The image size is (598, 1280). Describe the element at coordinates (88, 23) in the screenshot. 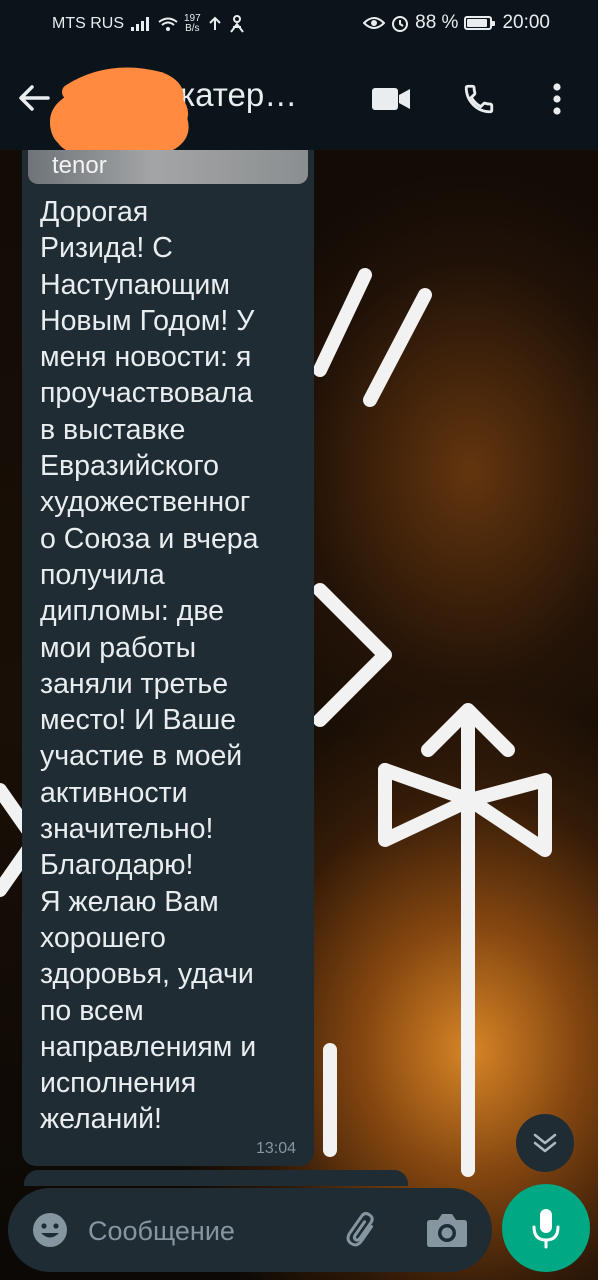

I see `carrier-label: MTS RUS` at that location.